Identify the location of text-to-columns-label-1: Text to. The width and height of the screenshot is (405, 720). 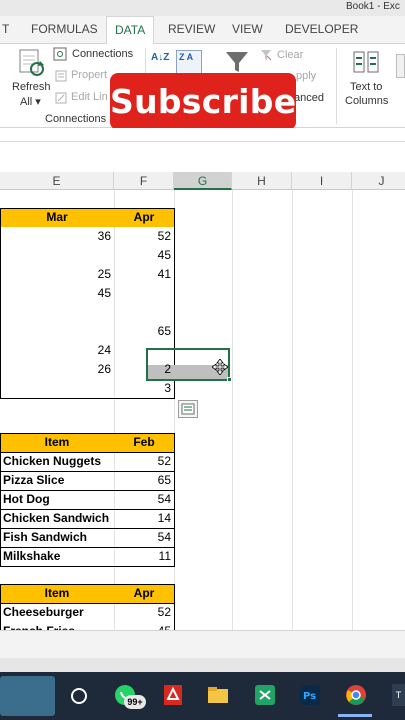
(366, 87).